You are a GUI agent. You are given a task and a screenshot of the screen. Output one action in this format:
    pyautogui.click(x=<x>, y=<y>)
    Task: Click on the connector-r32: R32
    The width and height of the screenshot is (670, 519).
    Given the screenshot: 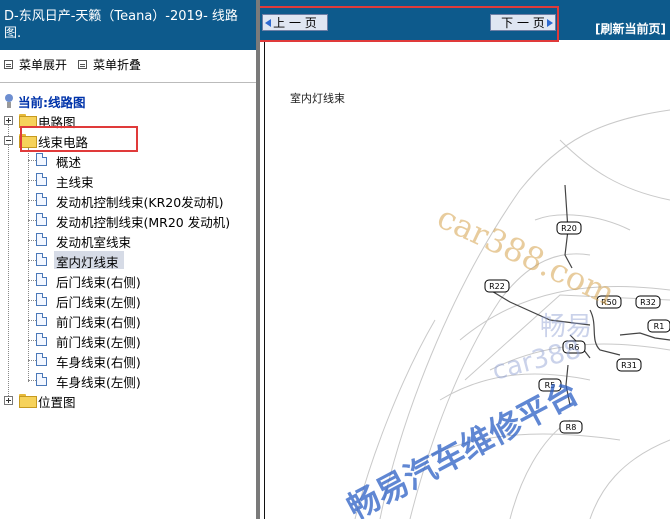 What is the action you would take?
    pyautogui.click(x=648, y=302)
    